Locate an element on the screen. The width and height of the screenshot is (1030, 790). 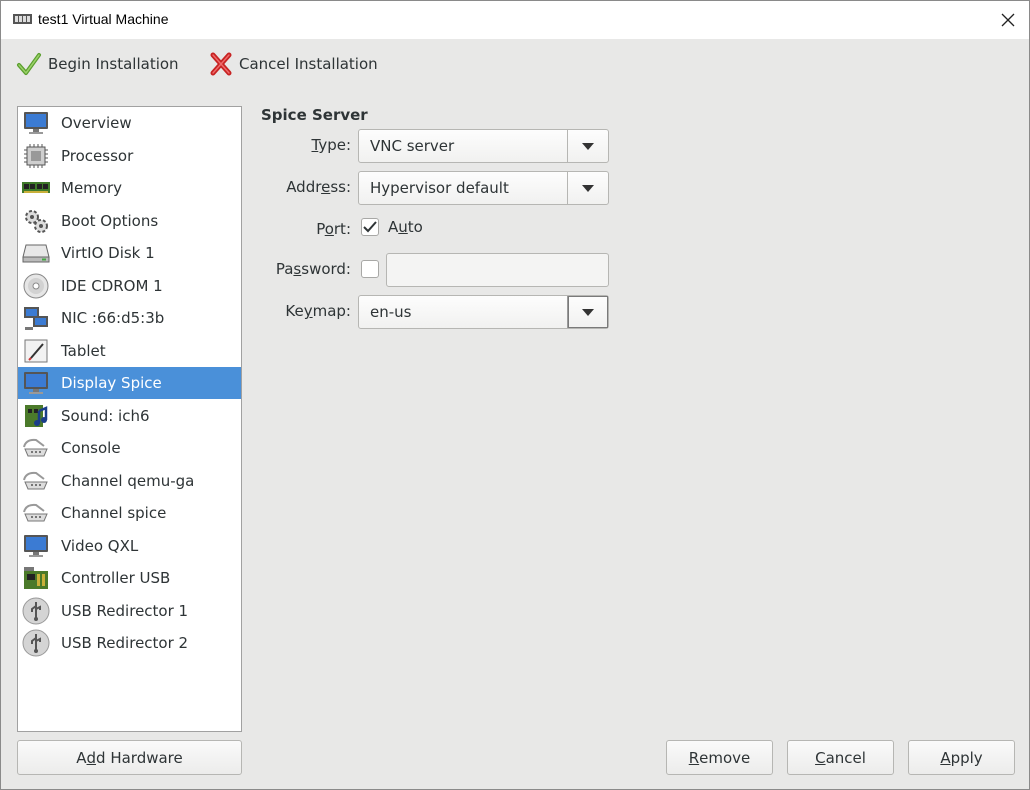
port-auto-checkbox is located at coordinates (370, 227).